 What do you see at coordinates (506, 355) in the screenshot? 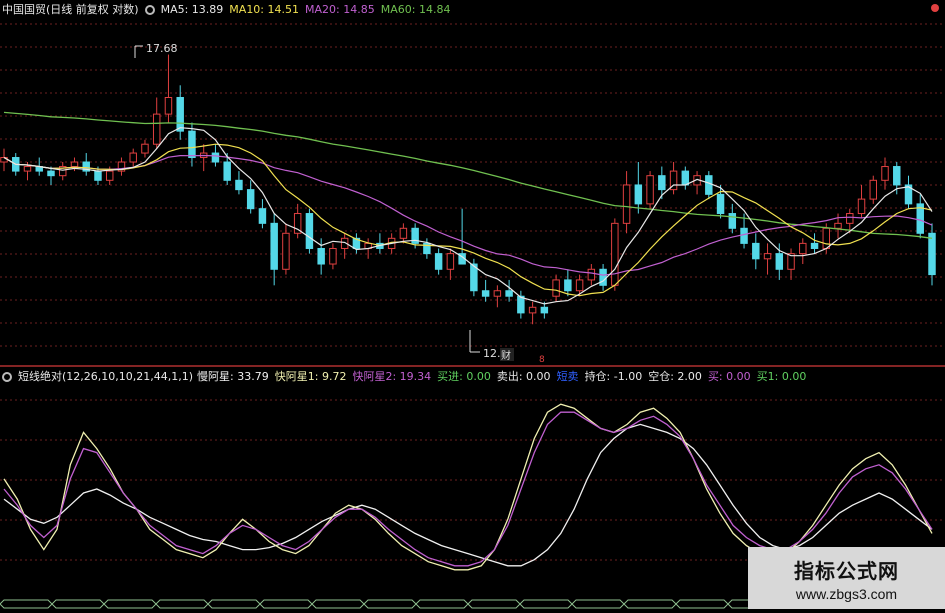
I see `finance-marker-label: 财` at bounding box center [506, 355].